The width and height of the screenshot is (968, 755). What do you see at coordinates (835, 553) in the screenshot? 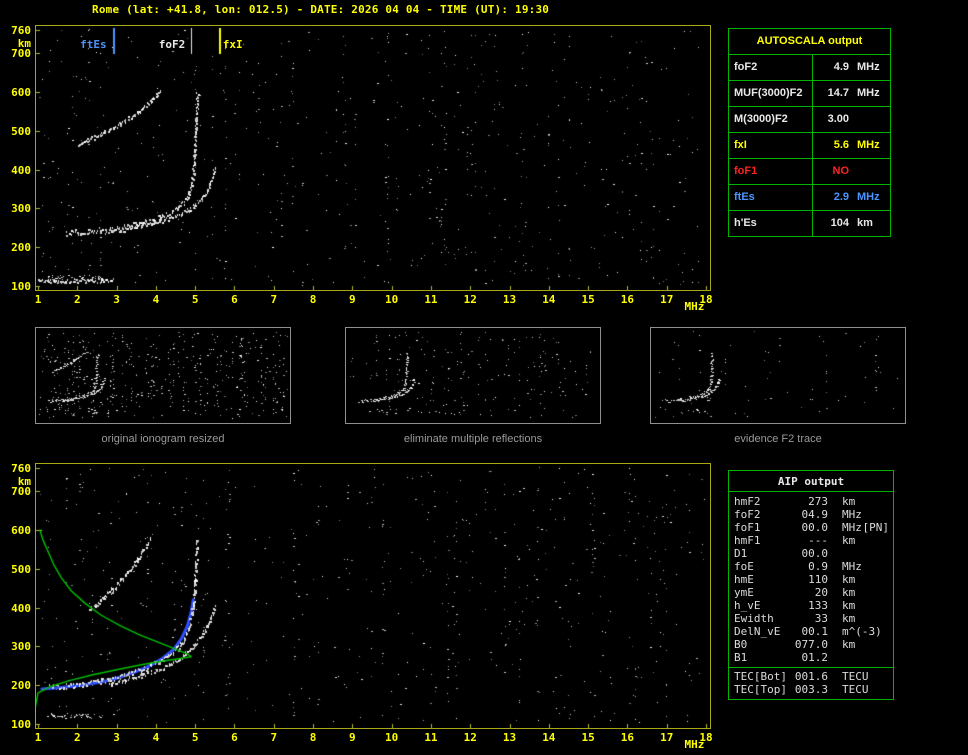
I see `aip-unit` at bounding box center [835, 553].